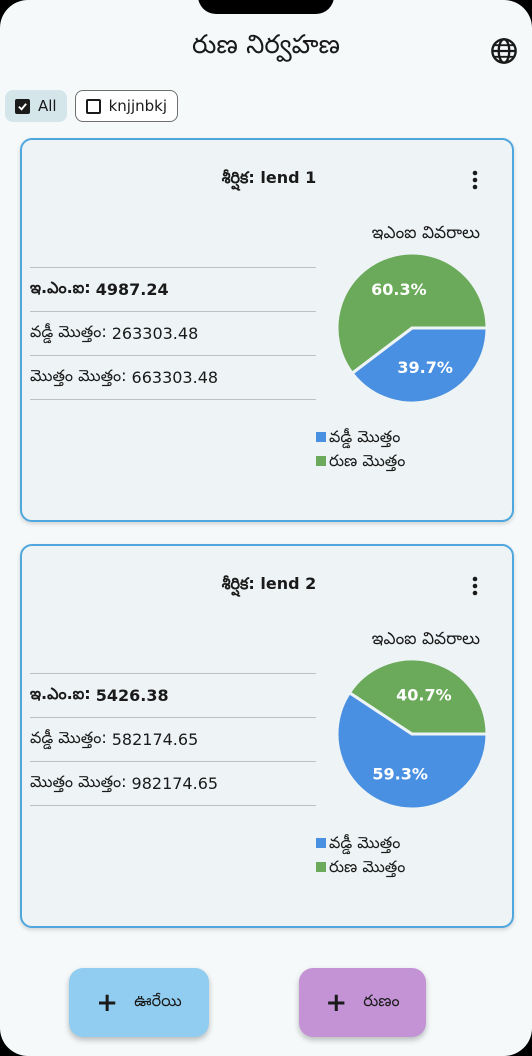 The image size is (532, 1056). I want to click on globe-icon, so click(504, 51).